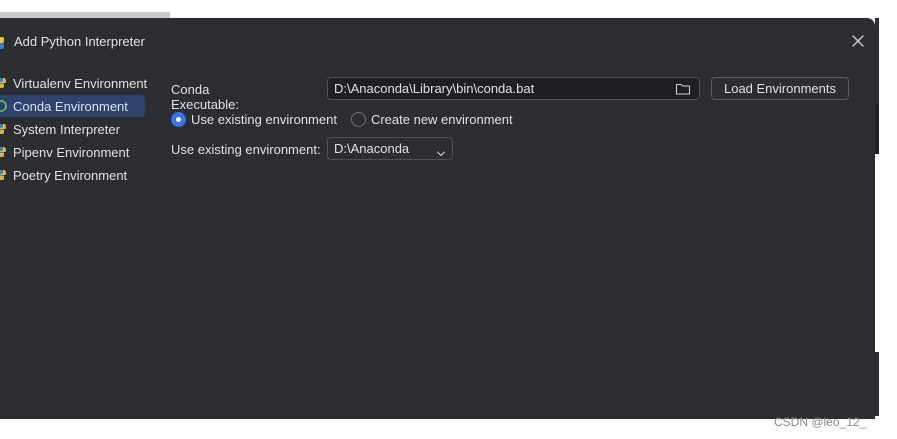 This screenshot has width=897, height=439. Describe the element at coordinates (358, 119) in the screenshot. I see `create-new-radio` at that location.